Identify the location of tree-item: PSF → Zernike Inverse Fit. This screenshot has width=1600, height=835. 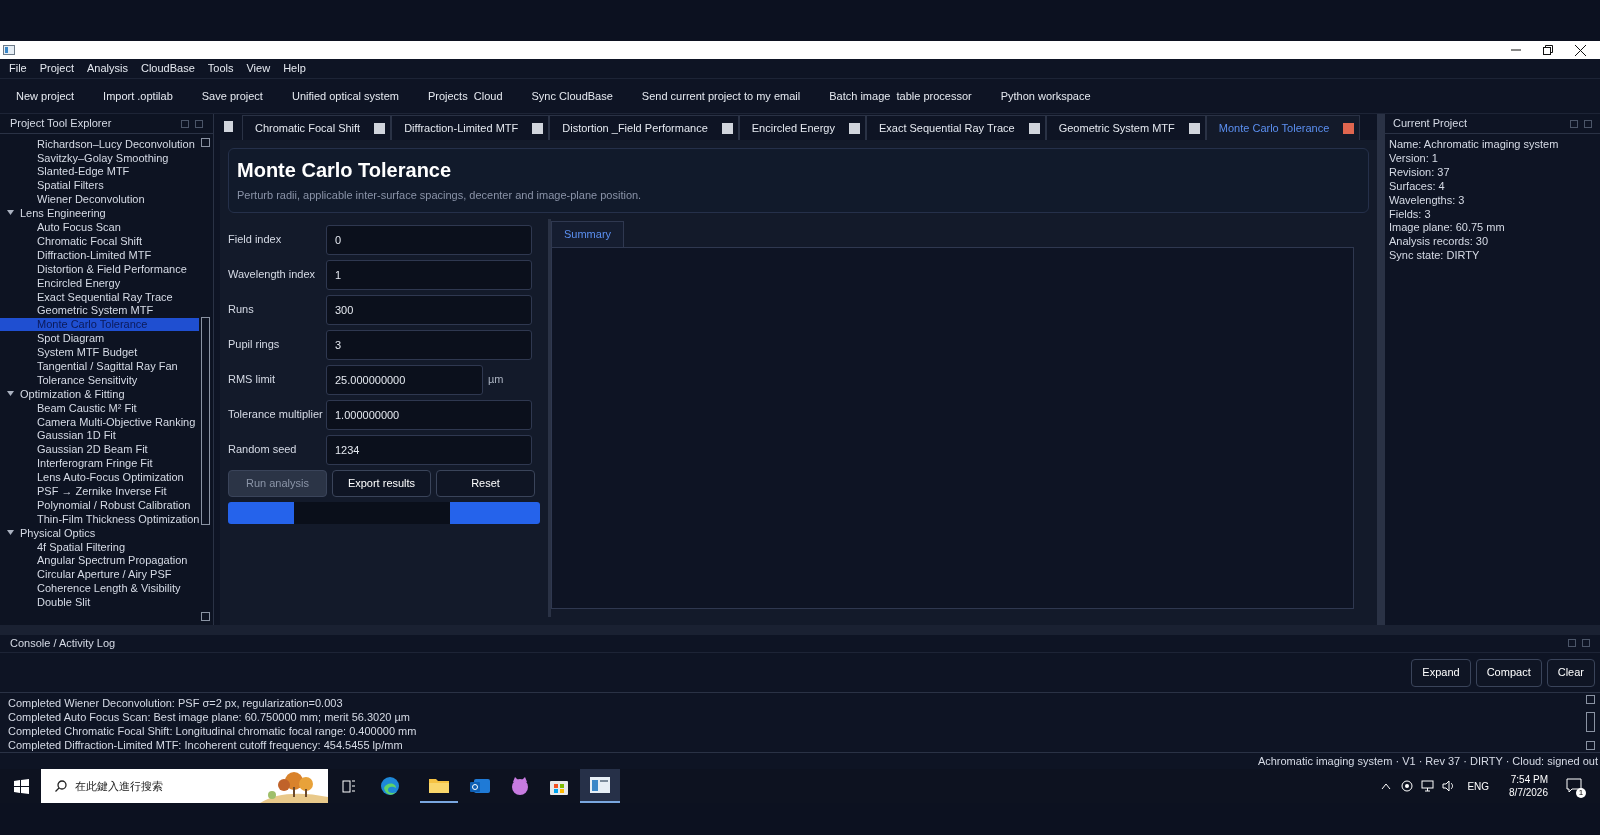
(99, 491).